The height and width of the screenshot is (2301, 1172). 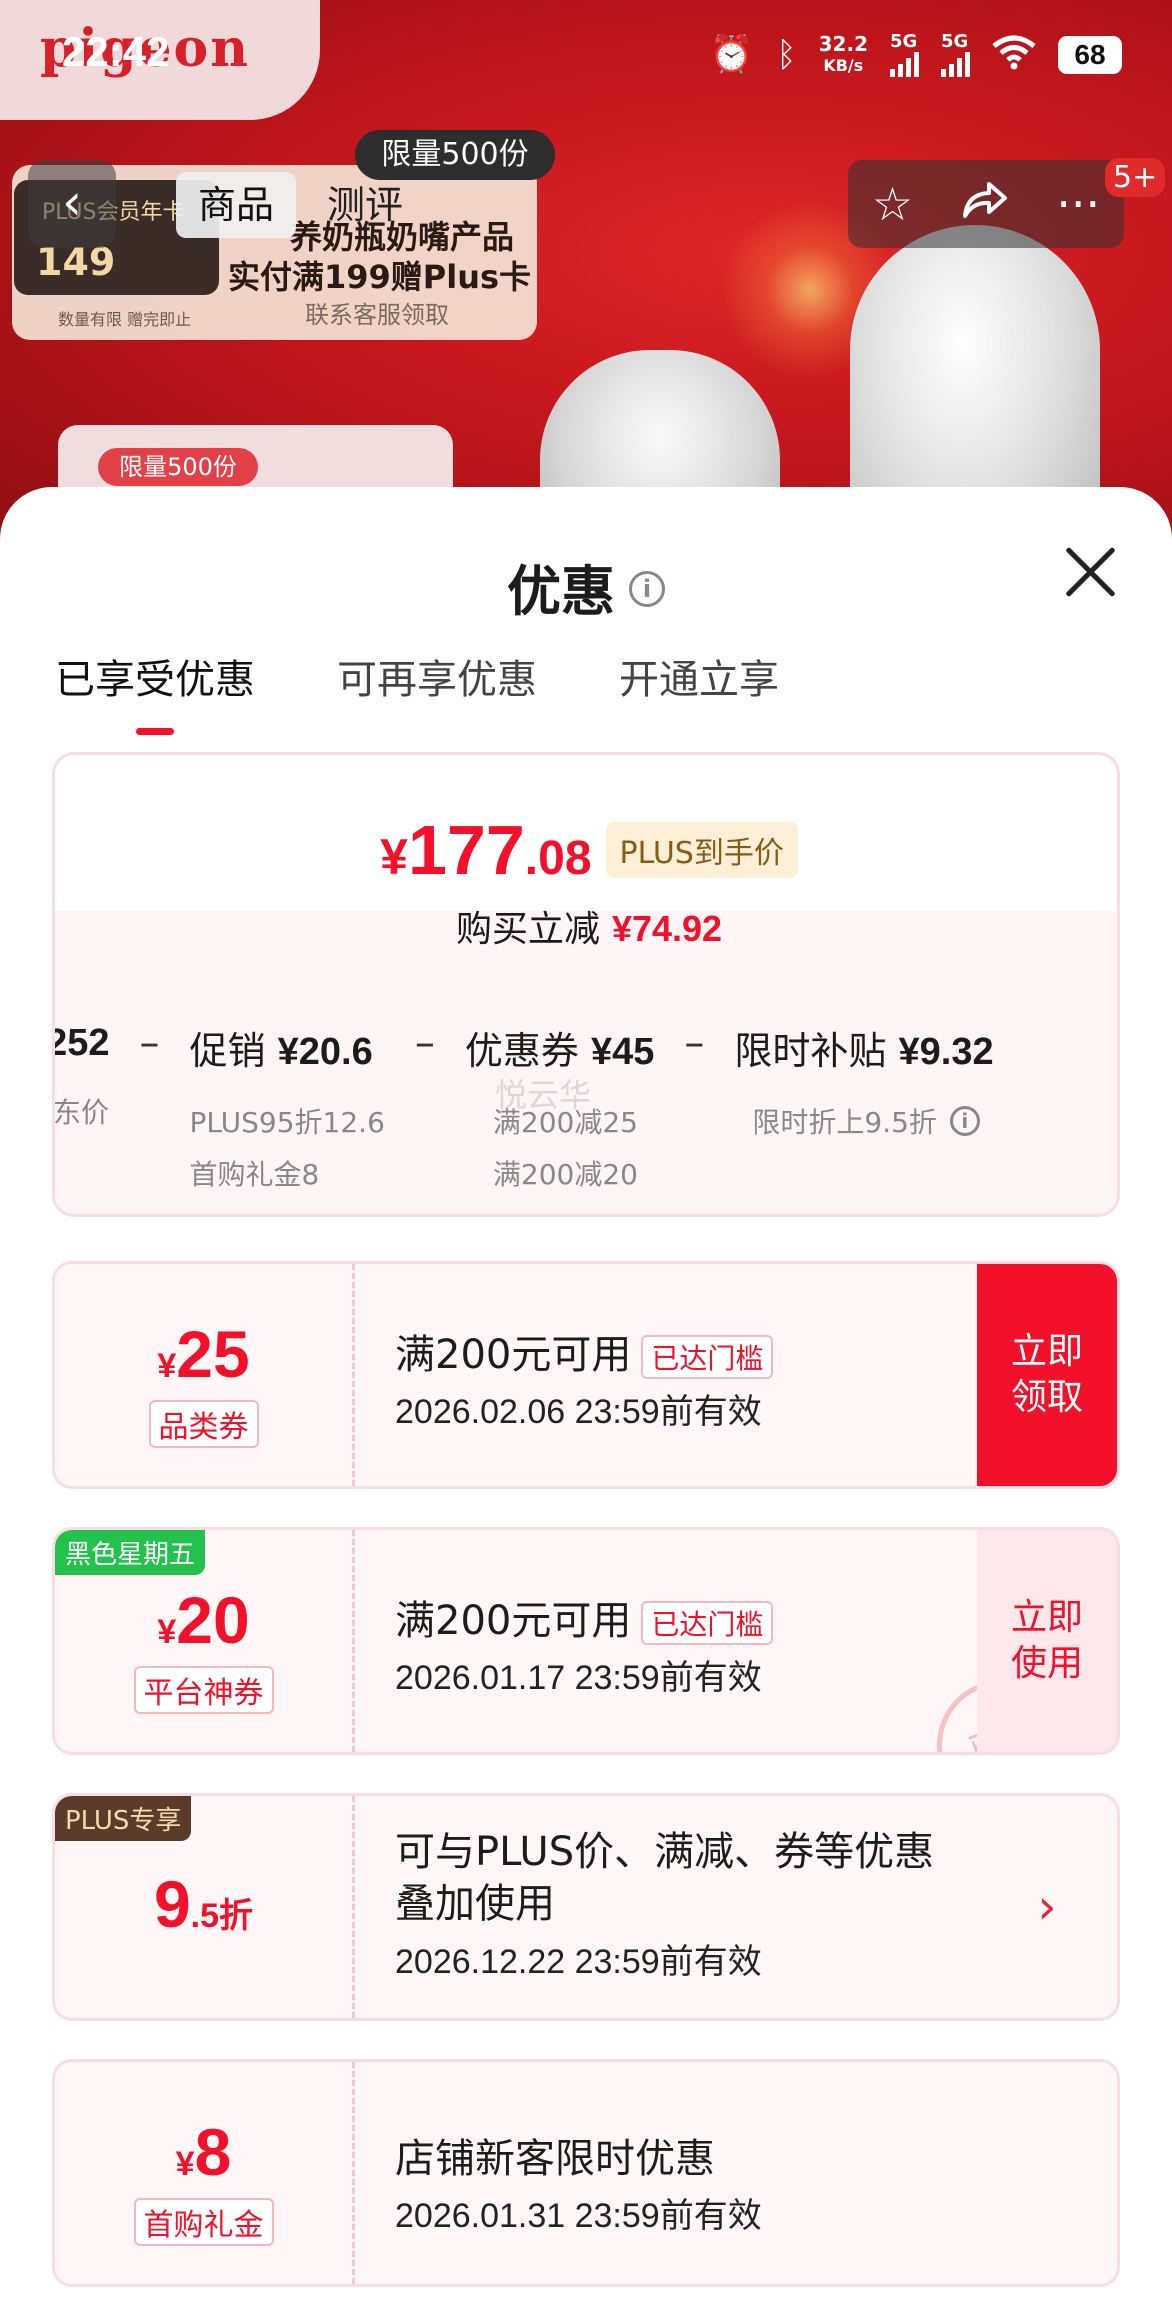 I want to click on close-button, so click(x=1090, y=571).